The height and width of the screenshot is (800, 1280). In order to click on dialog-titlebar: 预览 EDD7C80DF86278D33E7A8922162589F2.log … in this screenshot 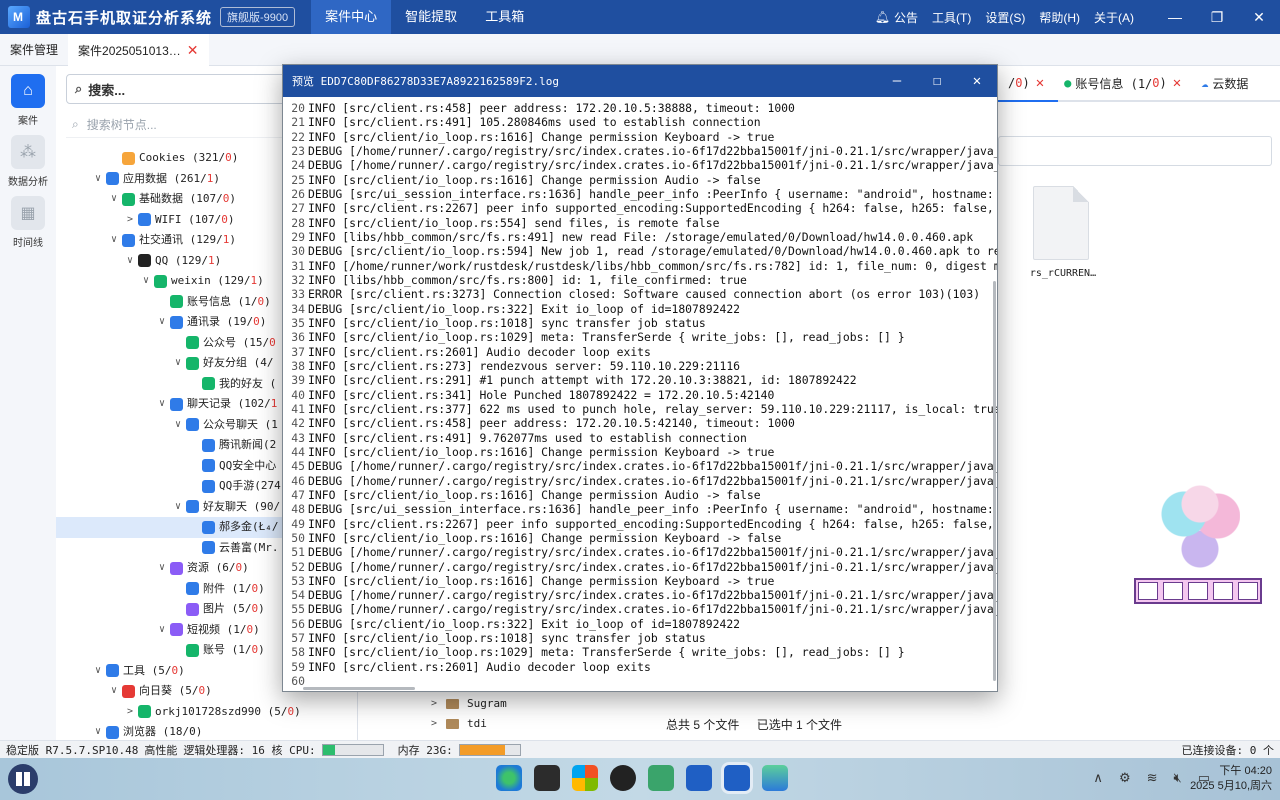, I will do `click(640, 81)`.